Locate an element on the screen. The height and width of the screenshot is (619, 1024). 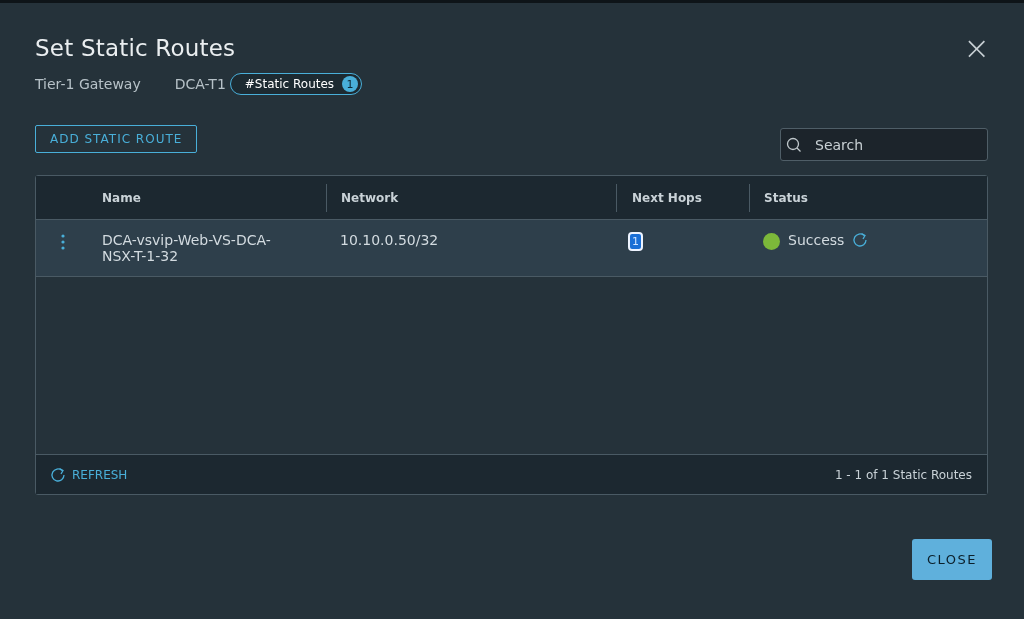
gateway-label: Tier-1 Gateway is located at coordinates (88, 84).